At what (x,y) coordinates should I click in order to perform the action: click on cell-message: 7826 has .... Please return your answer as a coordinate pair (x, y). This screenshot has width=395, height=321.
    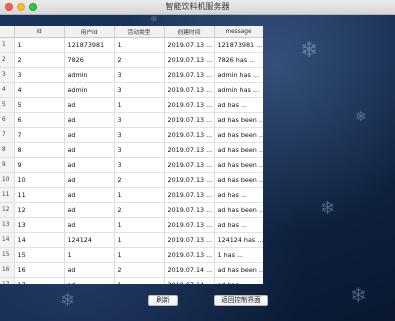
    Looking at the image, I should click on (238, 60).